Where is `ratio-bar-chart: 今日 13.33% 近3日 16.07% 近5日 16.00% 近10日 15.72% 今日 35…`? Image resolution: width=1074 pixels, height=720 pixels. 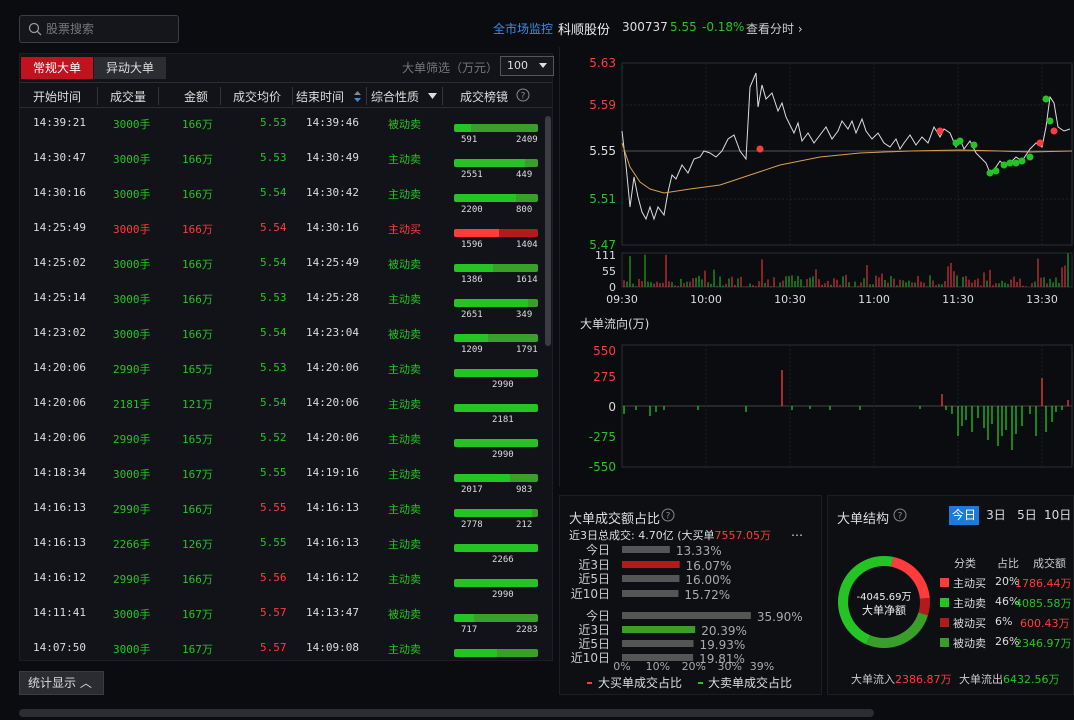 ratio-bar-chart: 今日 13.33% 近3日 16.07% 近5日 16.00% 近10日 15.72% 今日 35… is located at coordinates (687, 616).